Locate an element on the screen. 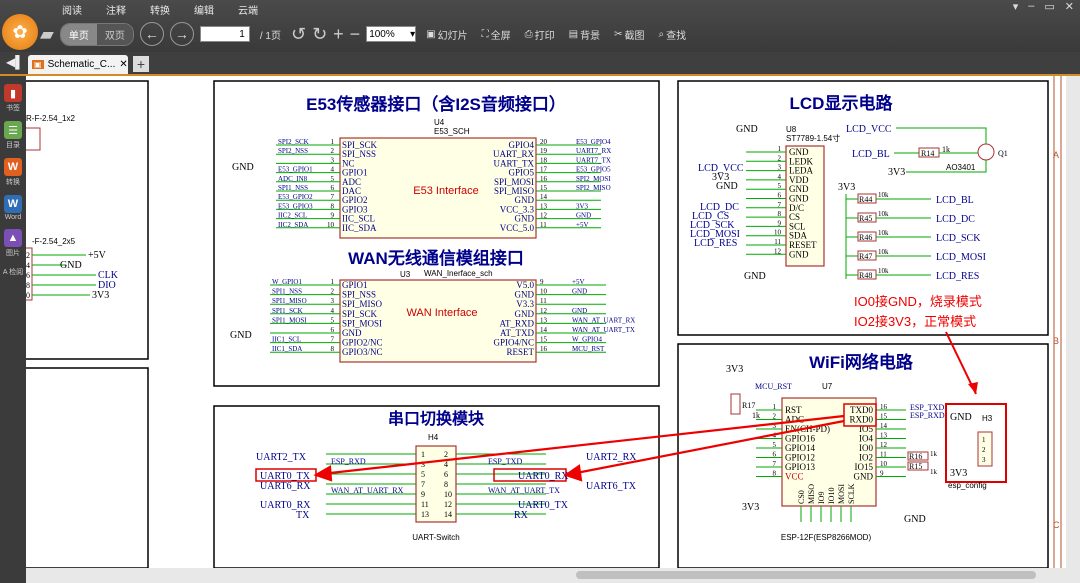 Image resolution: width=1080 pixels, height=583 pixels. search-button: ⌕ 查找 is located at coordinates (672, 34).